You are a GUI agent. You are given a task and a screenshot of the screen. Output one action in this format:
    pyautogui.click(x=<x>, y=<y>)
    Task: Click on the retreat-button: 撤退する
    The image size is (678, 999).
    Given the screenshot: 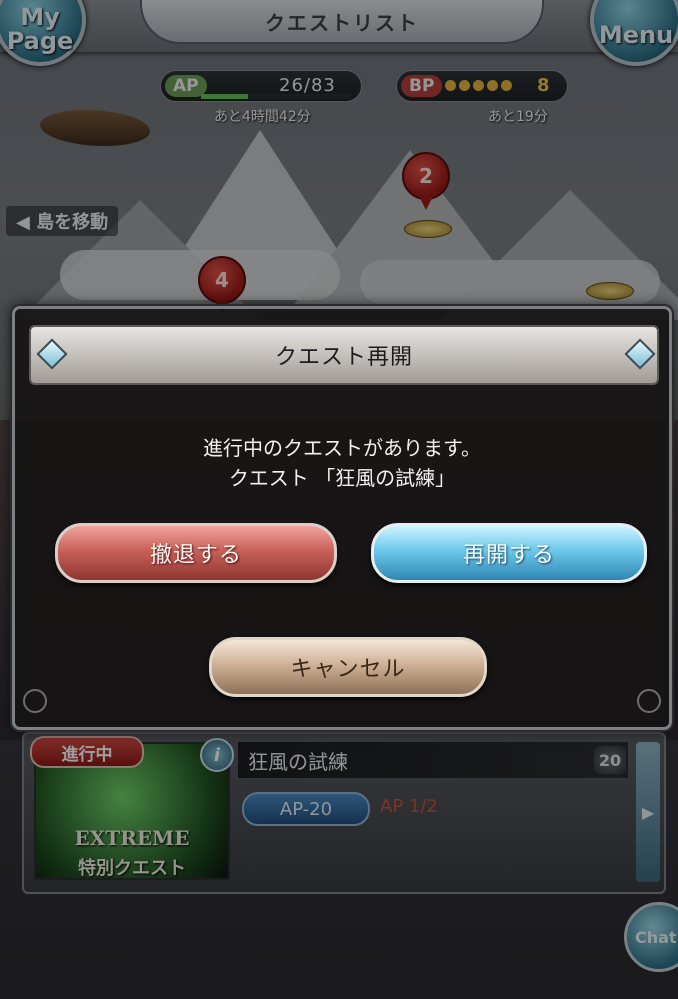 What is the action you would take?
    pyautogui.click(x=196, y=553)
    